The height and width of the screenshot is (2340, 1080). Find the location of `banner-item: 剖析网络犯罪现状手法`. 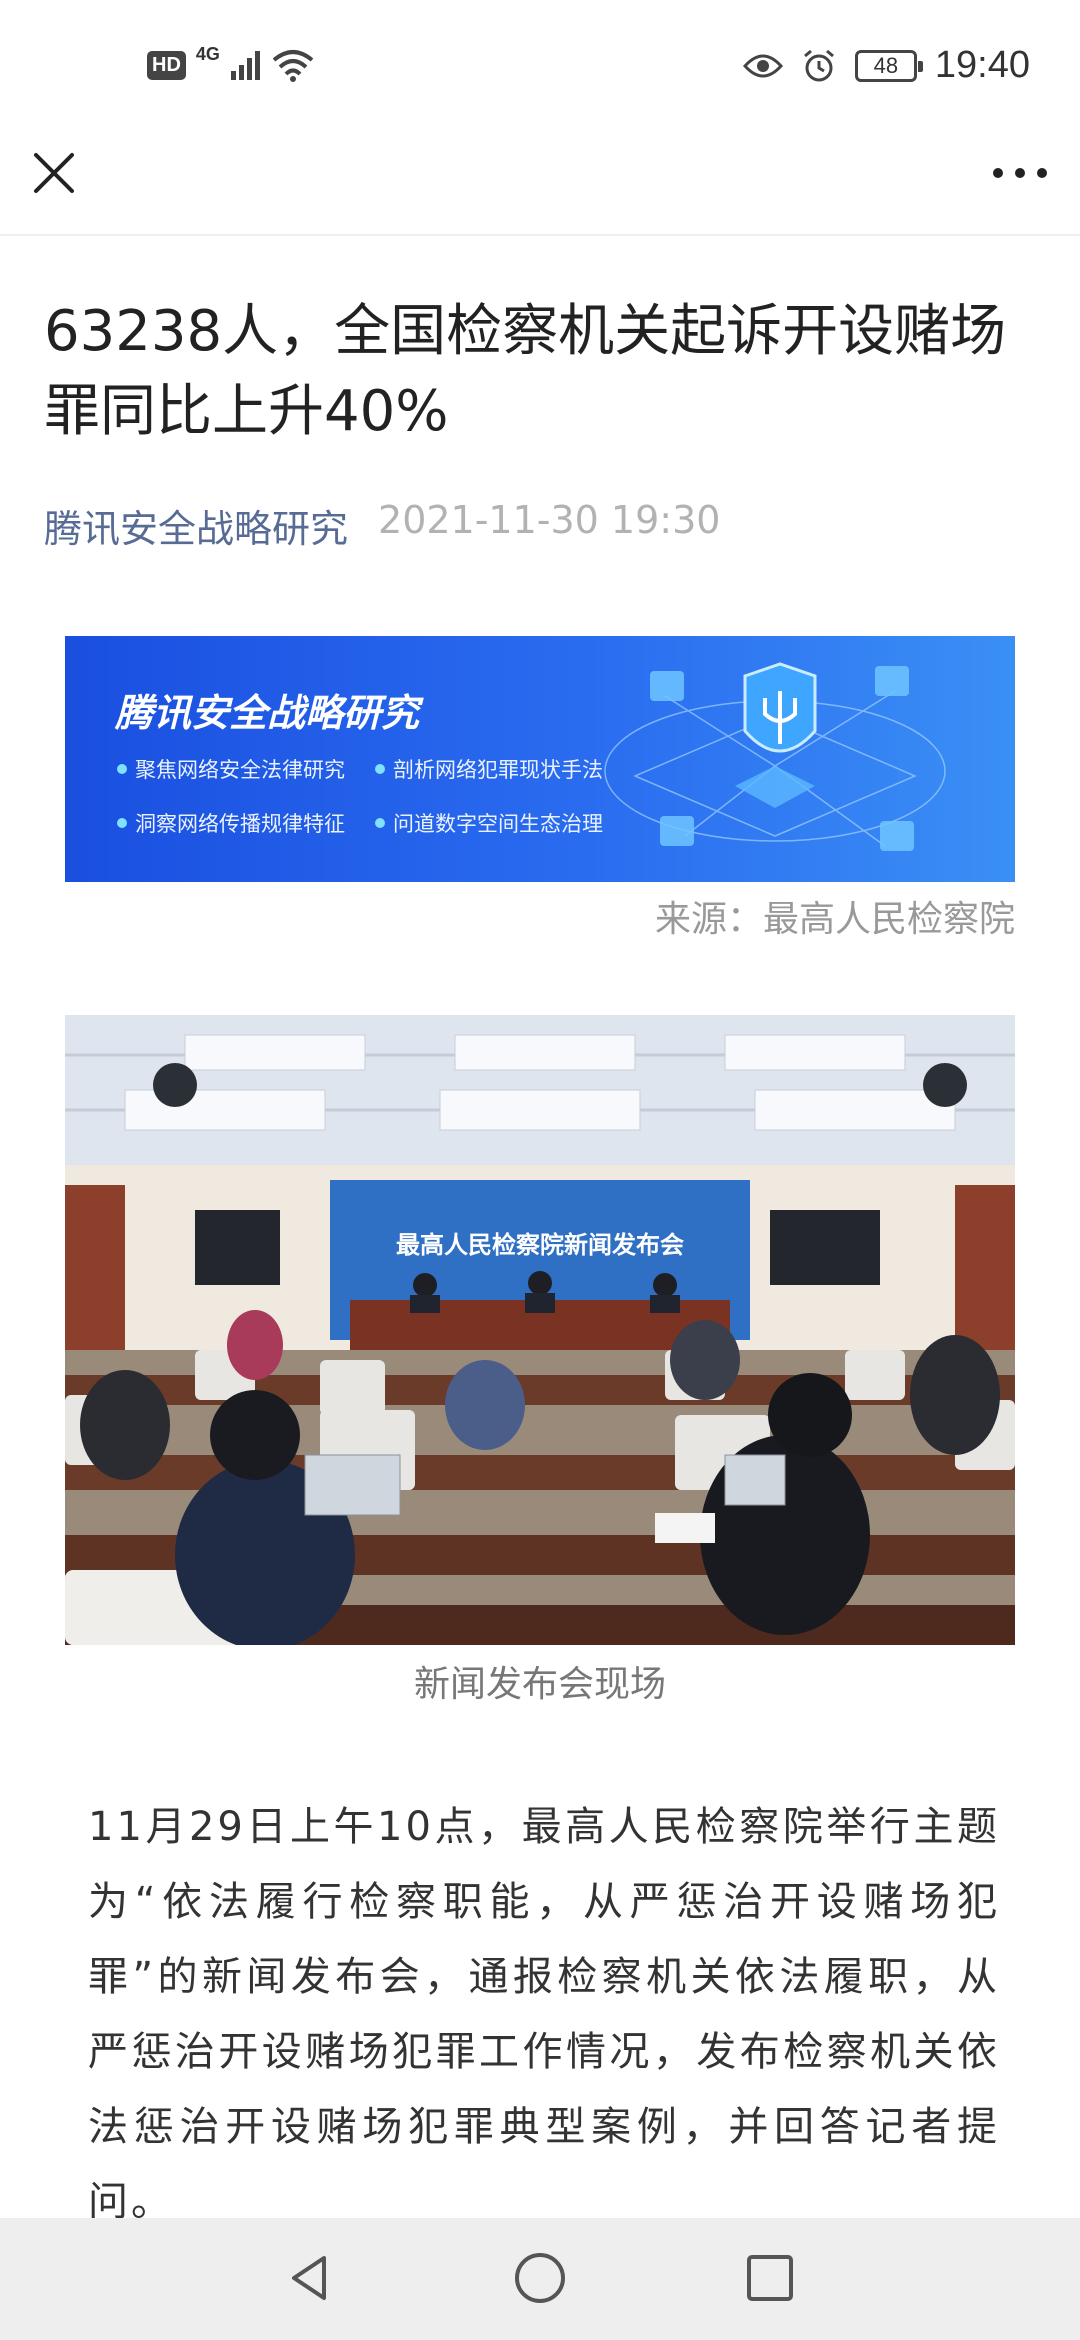

banner-item: 剖析网络犯罪现状手法 is located at coordinates (489, 769).